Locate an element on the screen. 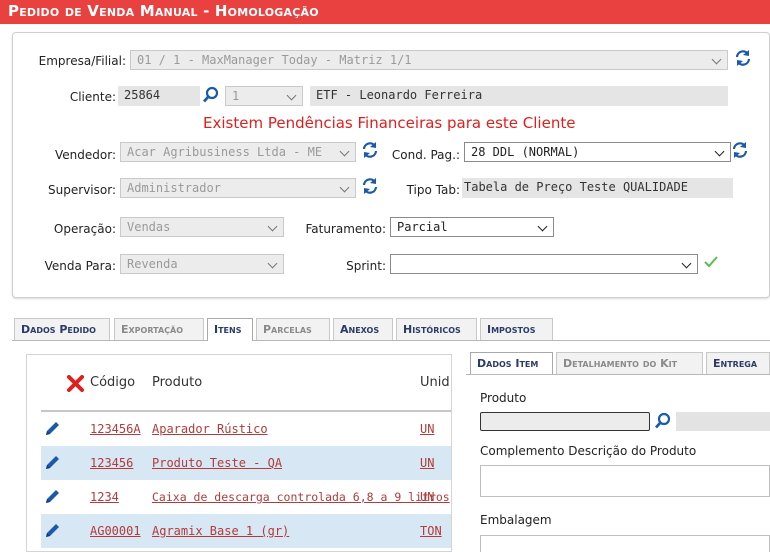 This screenshot has width=770, height=552. delete-icon is located at coordinates (75, 383).